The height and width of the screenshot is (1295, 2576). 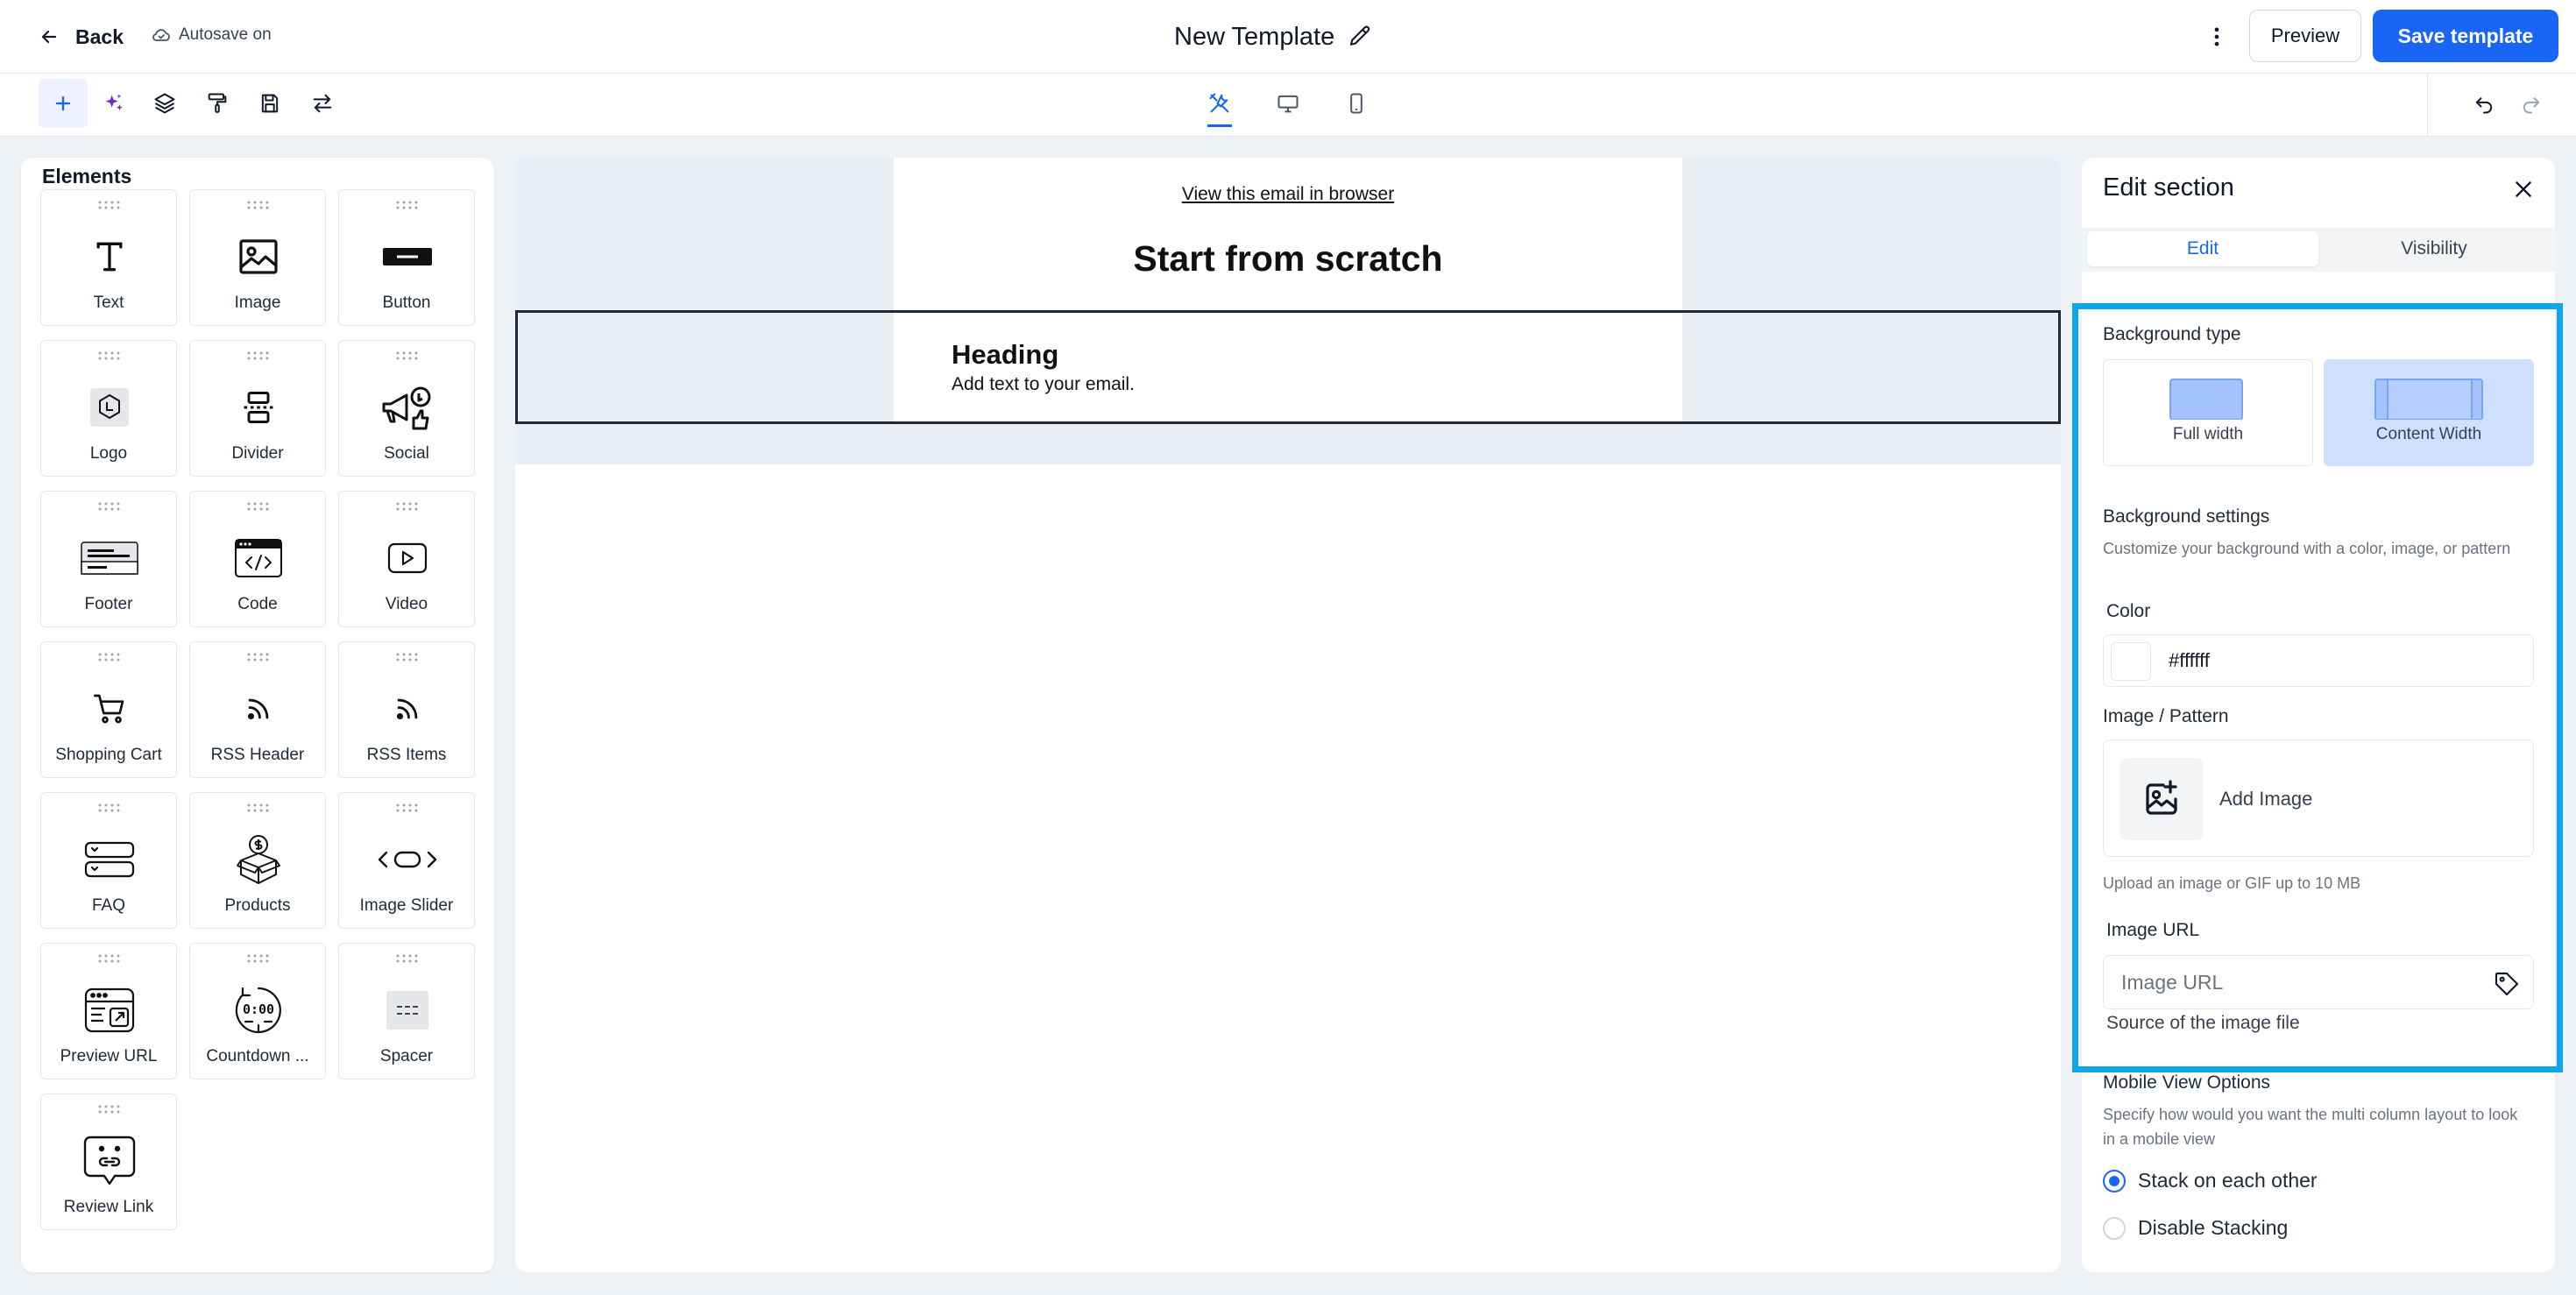 I want to click on radio-disable-stacking: Disable Stacking, so click(x=2195, y=1228).